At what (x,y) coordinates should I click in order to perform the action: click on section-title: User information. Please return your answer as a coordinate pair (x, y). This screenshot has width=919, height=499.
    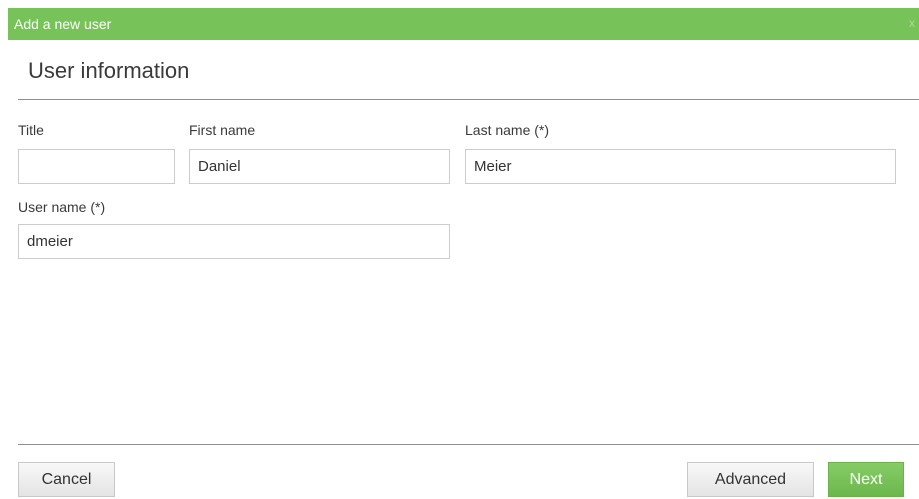
    Looking at the image, I should click on (109, 70).